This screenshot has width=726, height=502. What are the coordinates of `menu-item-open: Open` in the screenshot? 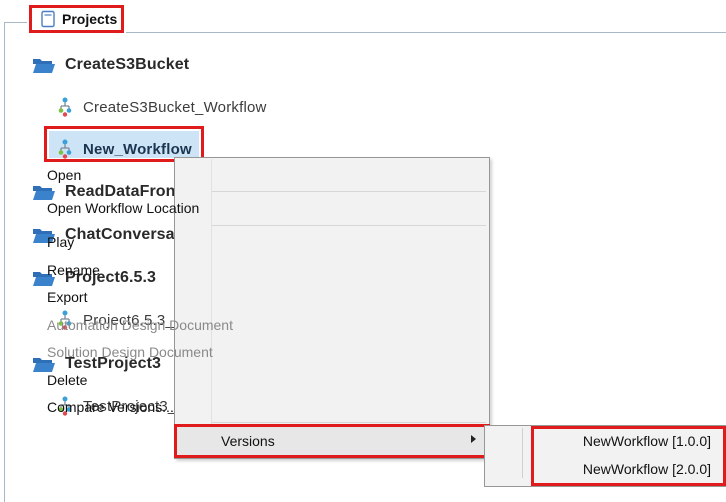 It's located at (64, 175).